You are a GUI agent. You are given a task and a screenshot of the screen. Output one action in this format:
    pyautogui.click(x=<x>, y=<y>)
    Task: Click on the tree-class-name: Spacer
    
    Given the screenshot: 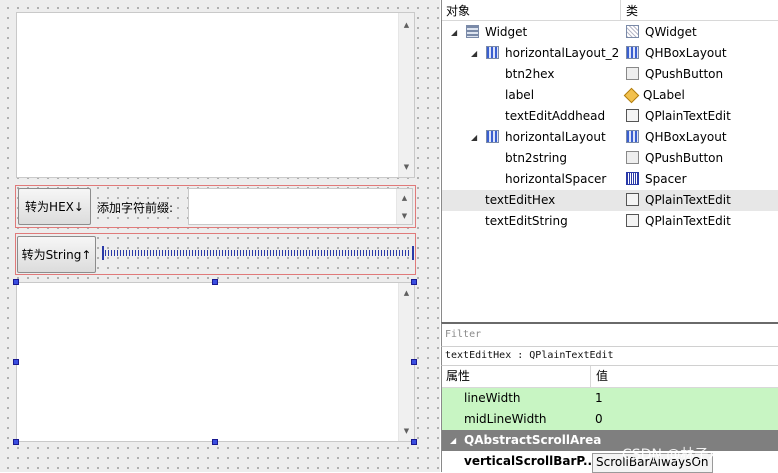 What is the action you would take?
    pyautogui.click(x=666, y=179)
    